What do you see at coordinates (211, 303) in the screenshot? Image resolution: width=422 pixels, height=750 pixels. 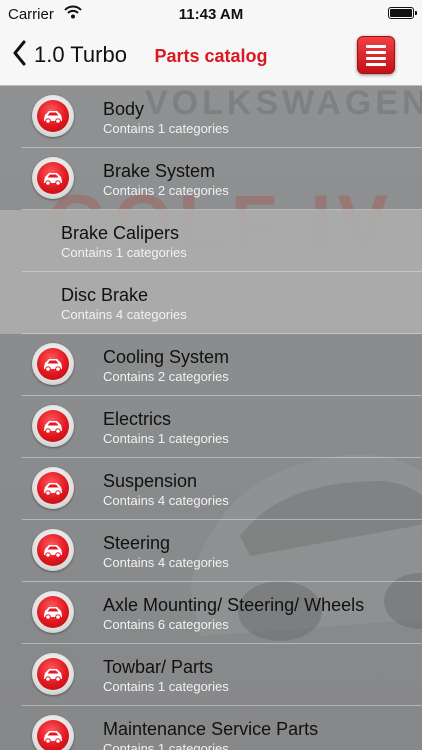 I see `sub-list-item: Disc Brake Contains 4 categories` at bounding box center [211, 303].